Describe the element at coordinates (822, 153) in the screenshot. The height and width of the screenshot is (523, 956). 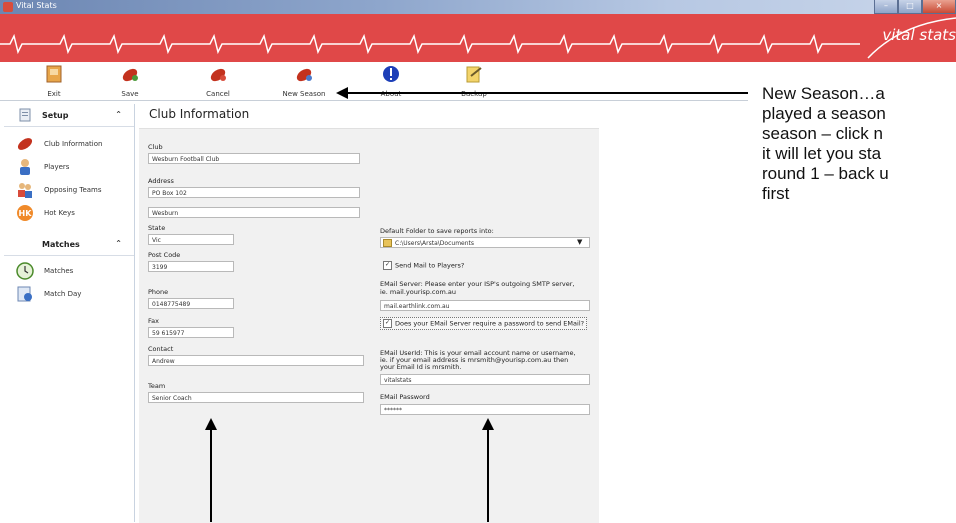
I see `callout-line: it will let you sta` at that location.